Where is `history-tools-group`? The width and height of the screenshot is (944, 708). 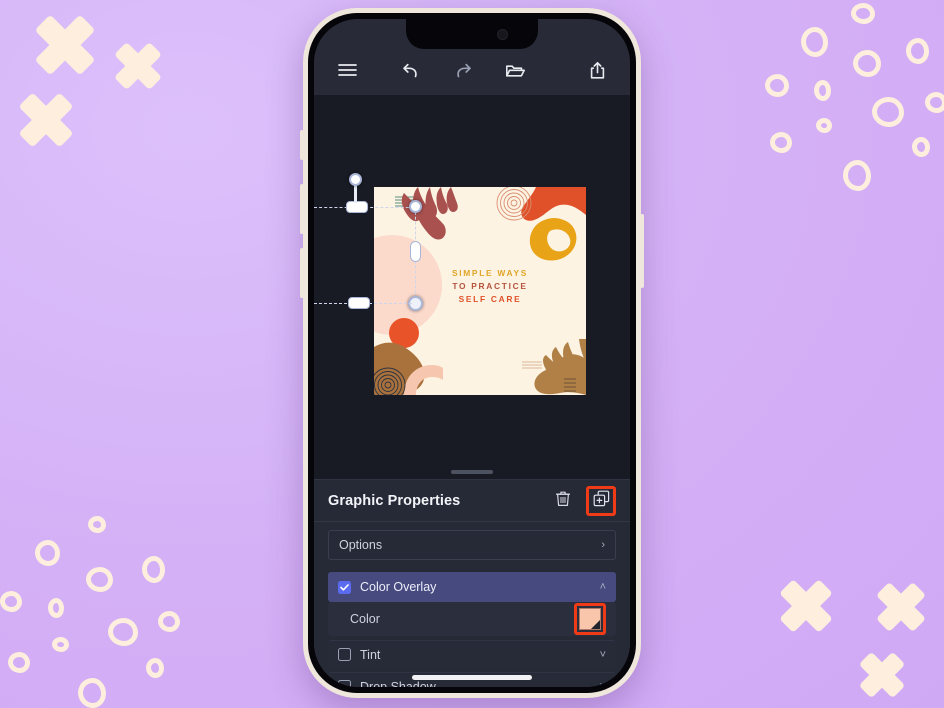
history-tools-group is located at coordinates (463, 70).